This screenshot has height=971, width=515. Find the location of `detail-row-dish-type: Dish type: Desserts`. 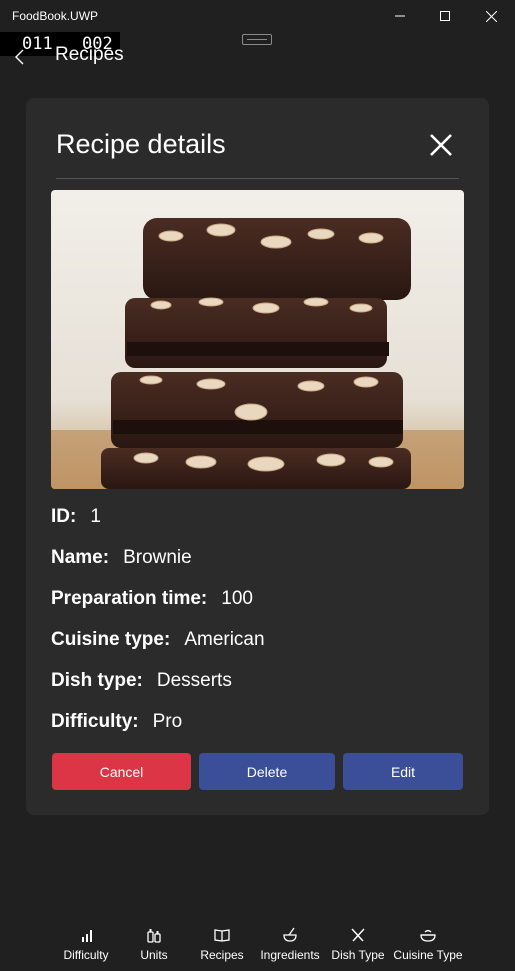

detail-row-dish-type: Dish type: Desserts is located at coordinates (141, 681).